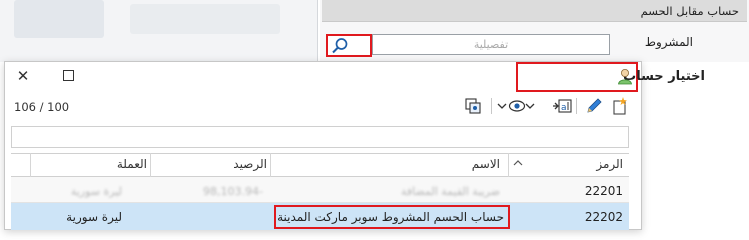  What do you see at coordinates (320, 165) in the screenshot?
I see `grid-header` at bounding box center [320, 165].